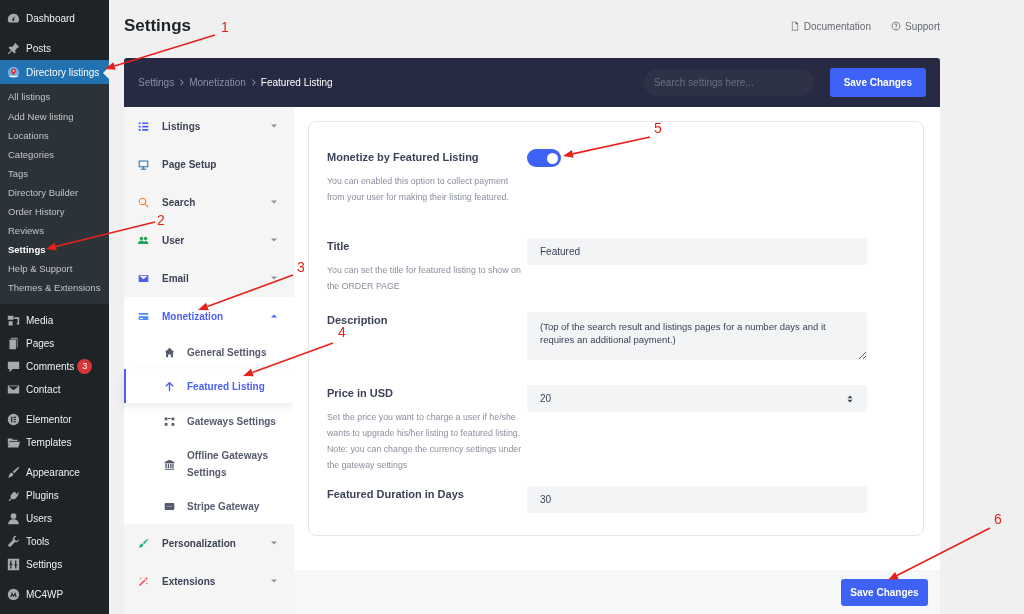 The height and width of the screenshot is (614, 1024). Describe the element at coordinates (85, 367) in the screenshot. I see `count-badge: 3` at that location.